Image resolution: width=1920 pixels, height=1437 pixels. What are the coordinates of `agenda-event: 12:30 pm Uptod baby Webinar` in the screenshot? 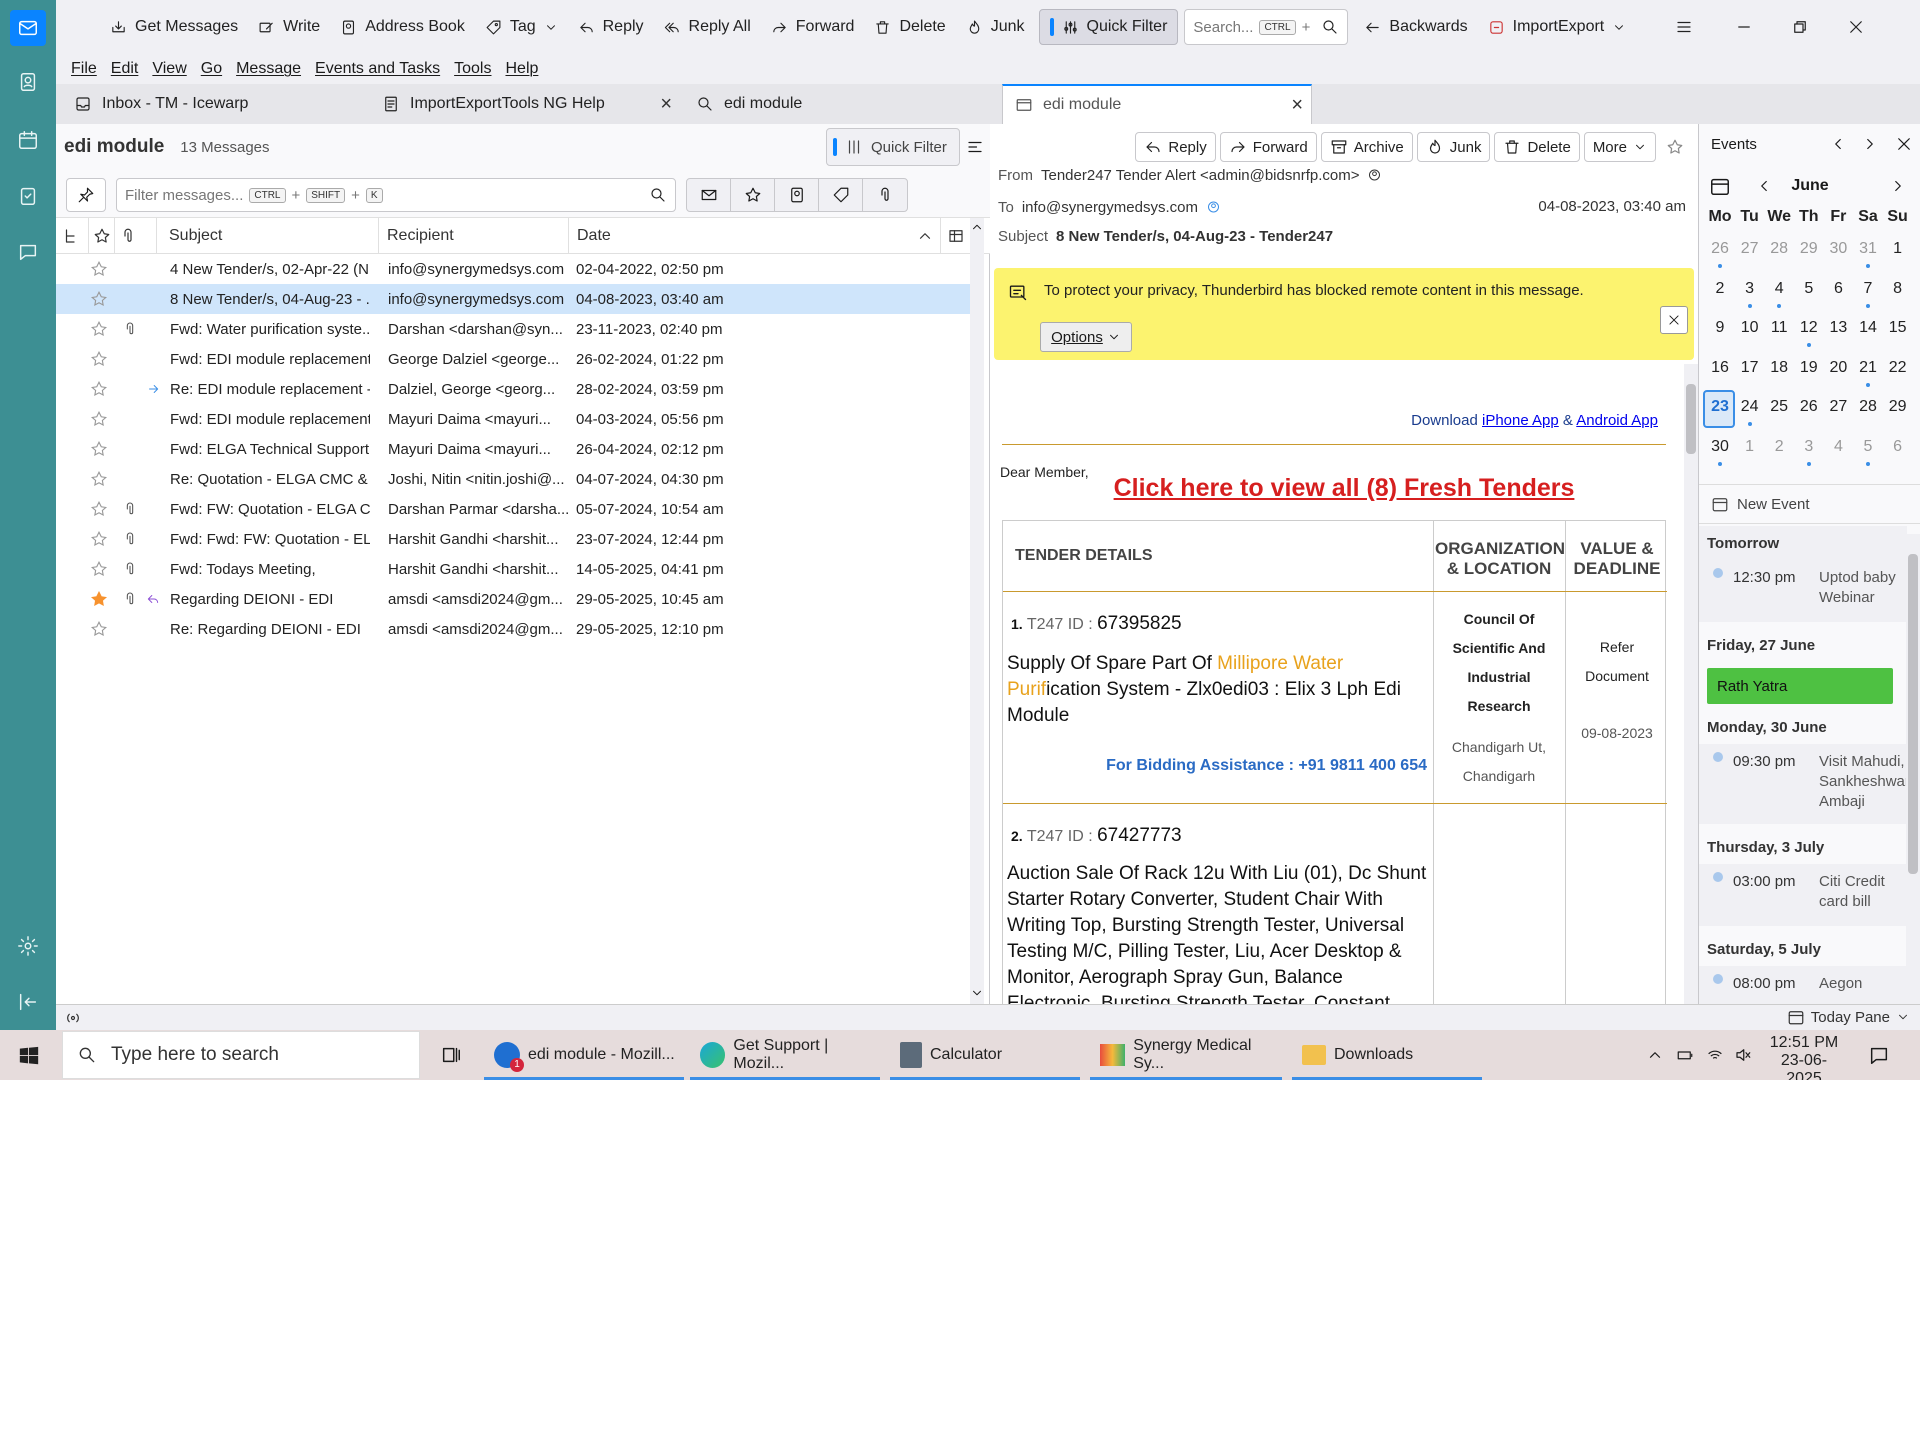 It's located at (1803, 591).